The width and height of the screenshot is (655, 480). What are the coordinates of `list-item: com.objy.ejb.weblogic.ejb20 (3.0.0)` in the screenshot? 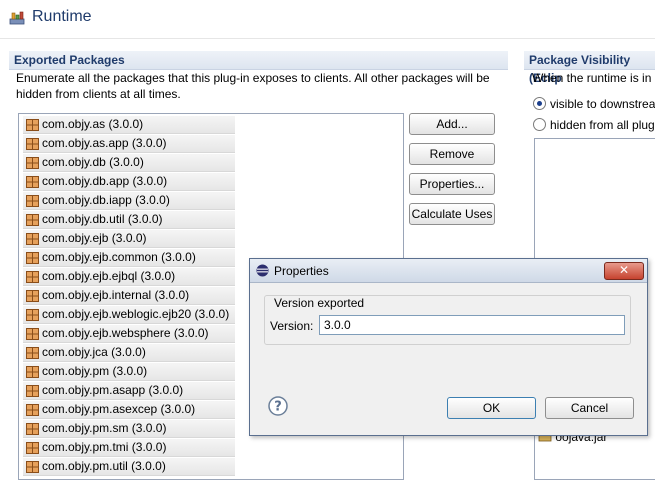 It's located at (129, 315).